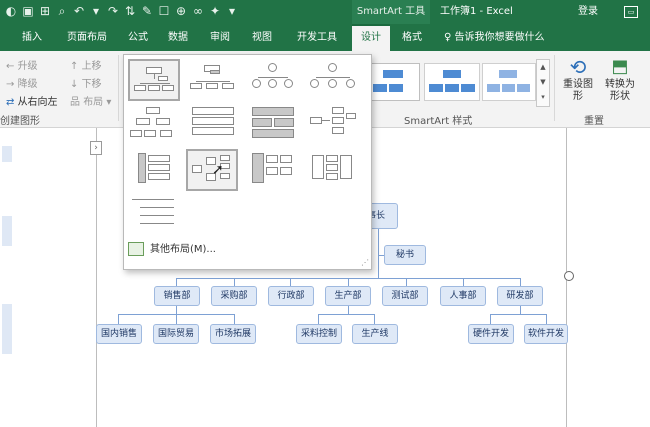 Image resolution: width=650 pixels, height=427 pixels. I want to click on org-node-production-line: 生产线, so click(375, 334).